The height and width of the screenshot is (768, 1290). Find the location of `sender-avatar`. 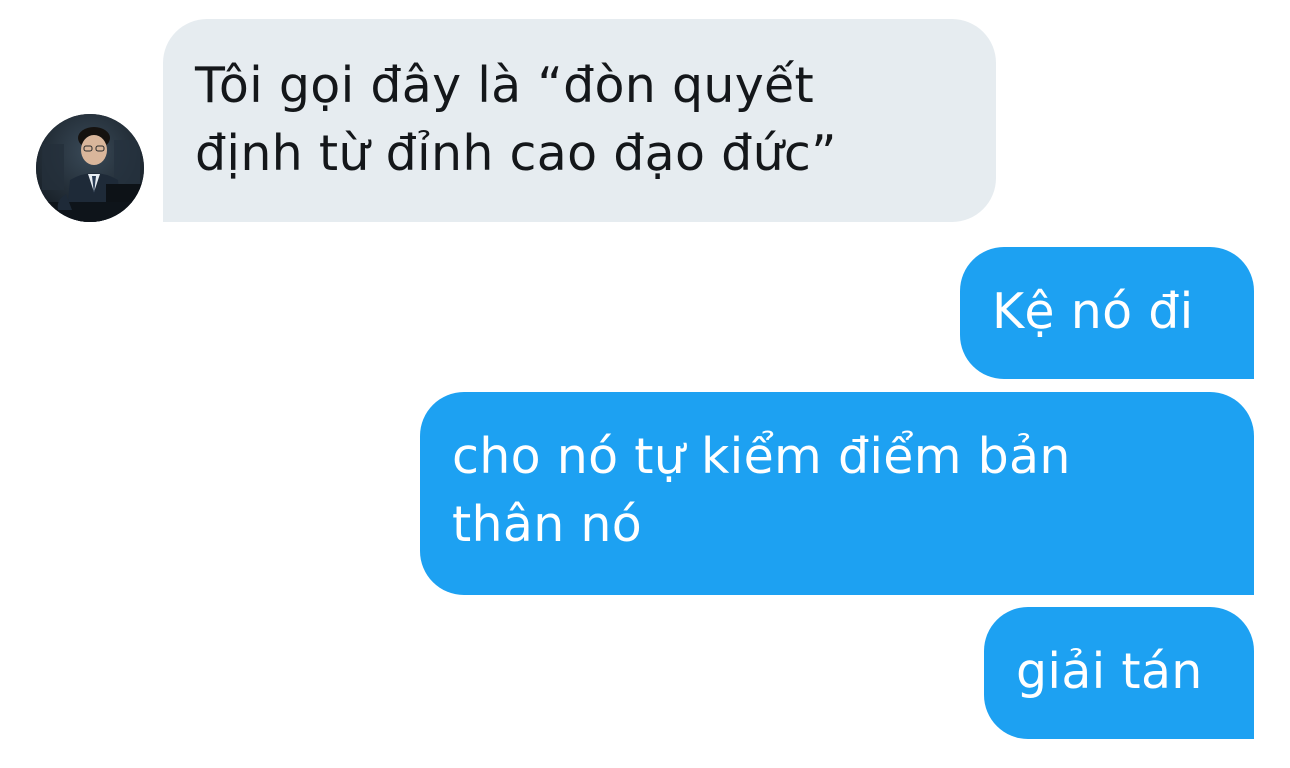

sender-avatar is located at coordinates (90, 168).